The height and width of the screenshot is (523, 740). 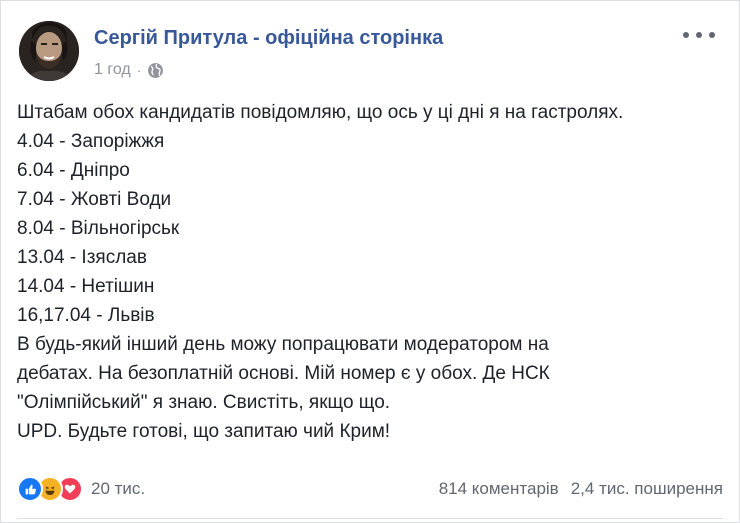 I want to click on post-line: 6.04 - Дніпро, so click(x=73, y=170).